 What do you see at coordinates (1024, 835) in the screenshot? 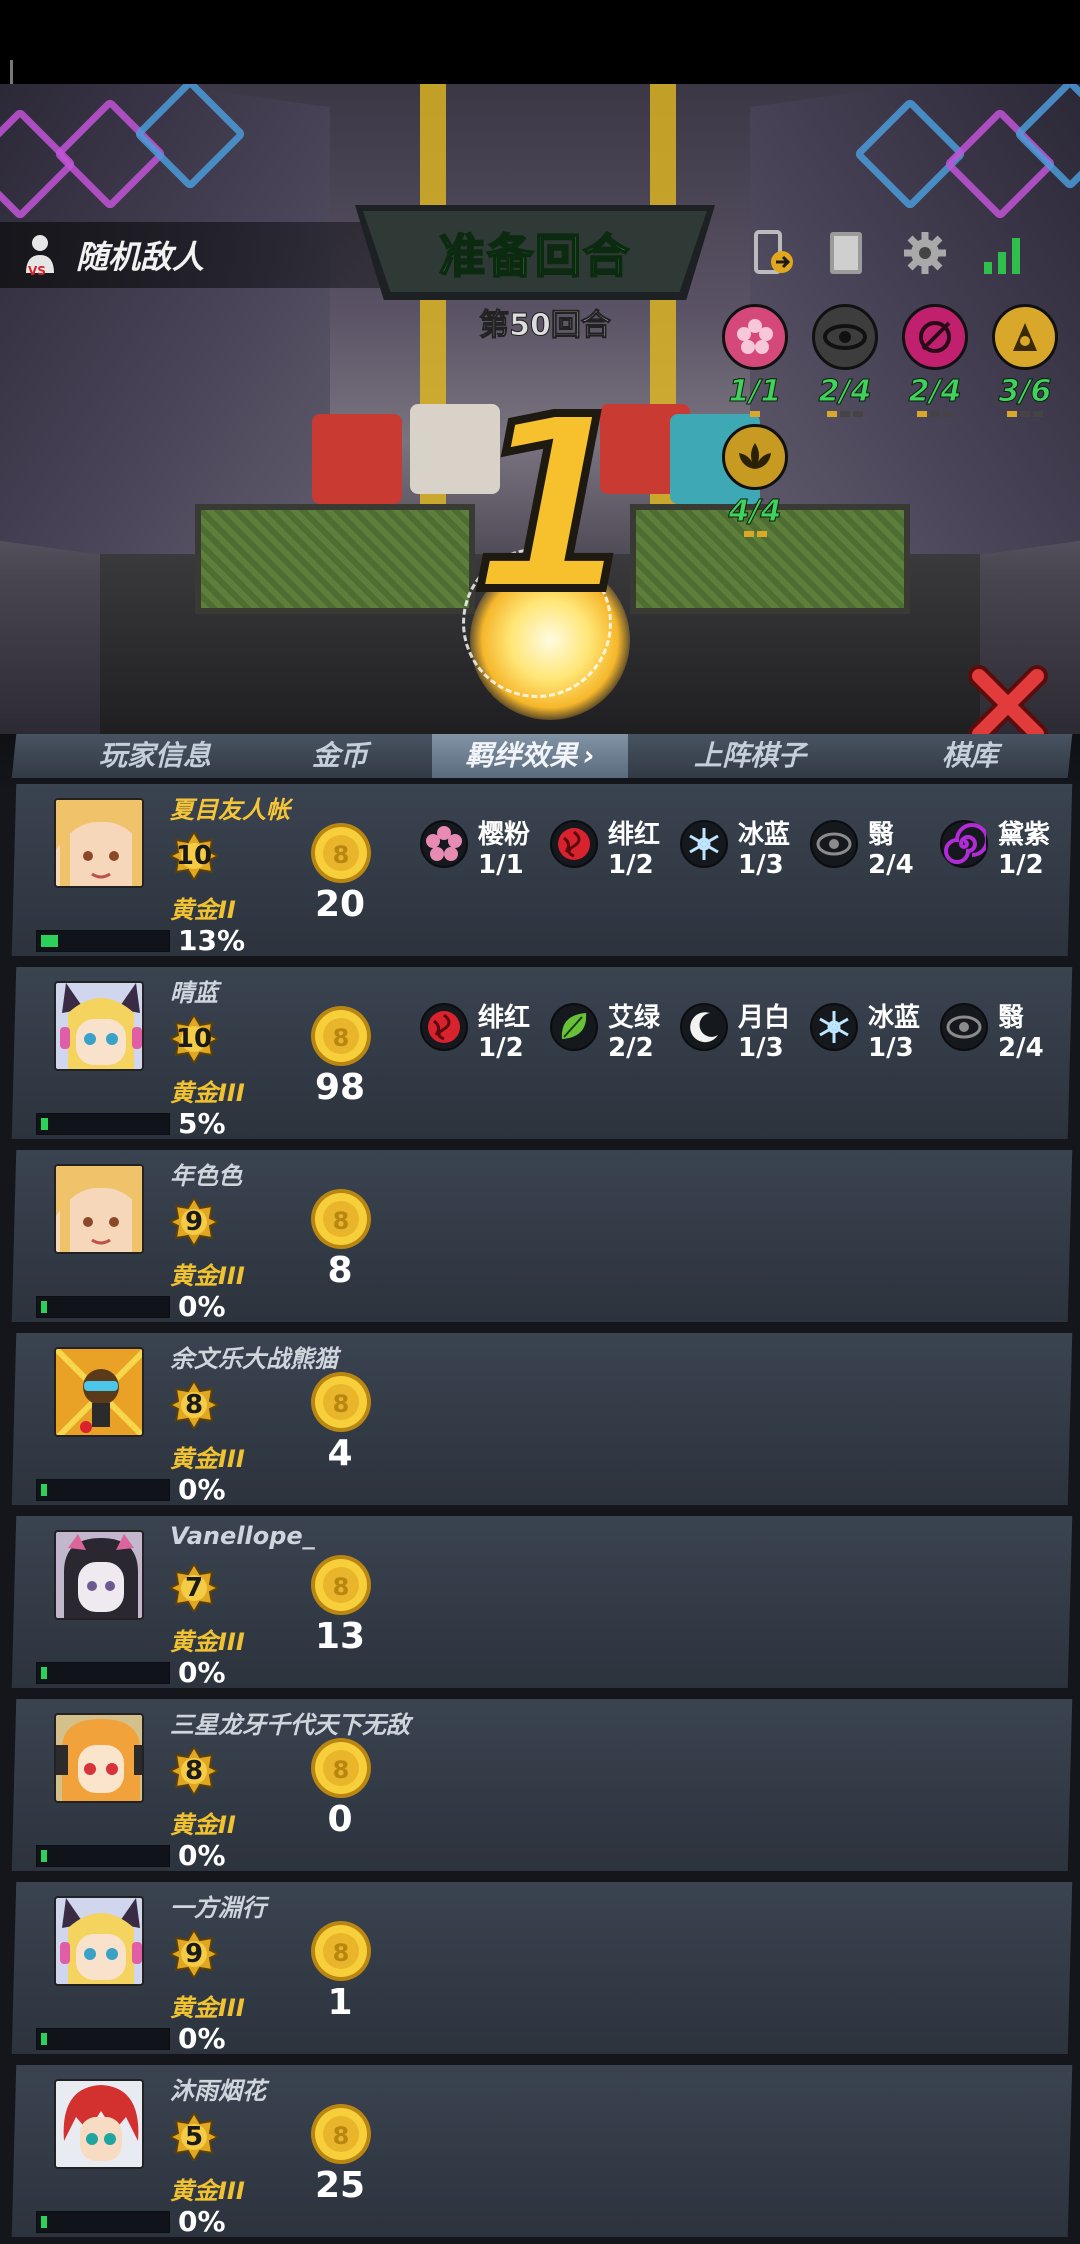
I see `synergy-name: 黛紫` at bounding box center [1024, 835].